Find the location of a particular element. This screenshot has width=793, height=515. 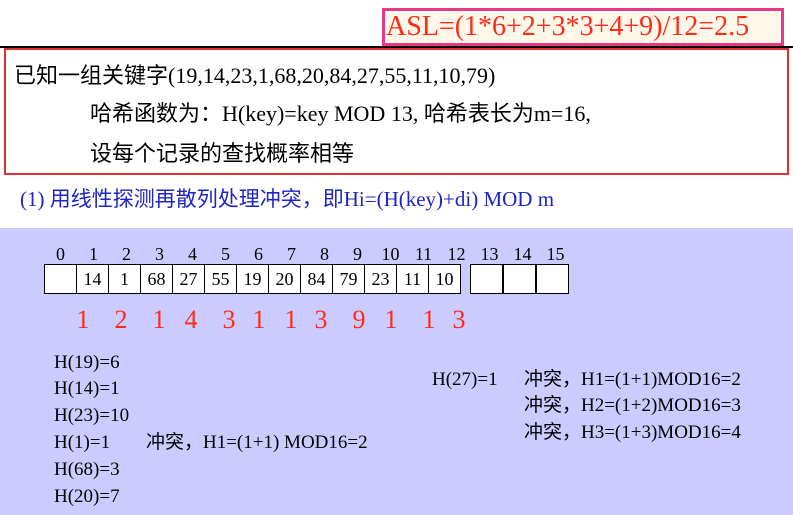

index-label: 6 is located at coordinates (258, 254).